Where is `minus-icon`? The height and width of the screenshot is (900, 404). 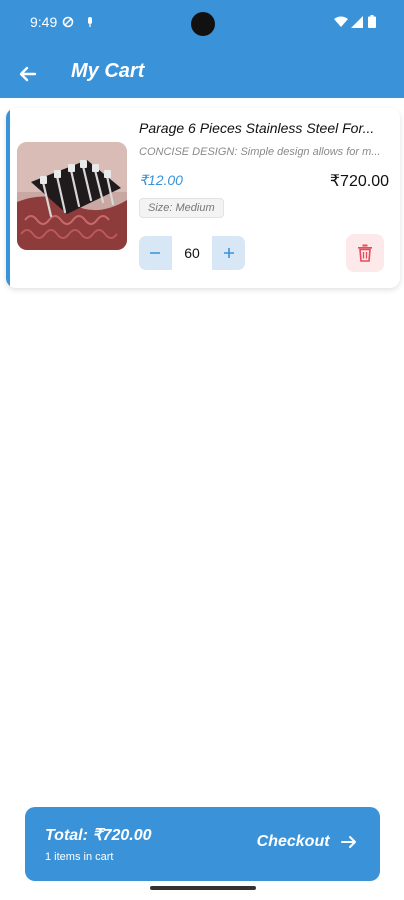 minus-icon is located at coordinates (155, 253).